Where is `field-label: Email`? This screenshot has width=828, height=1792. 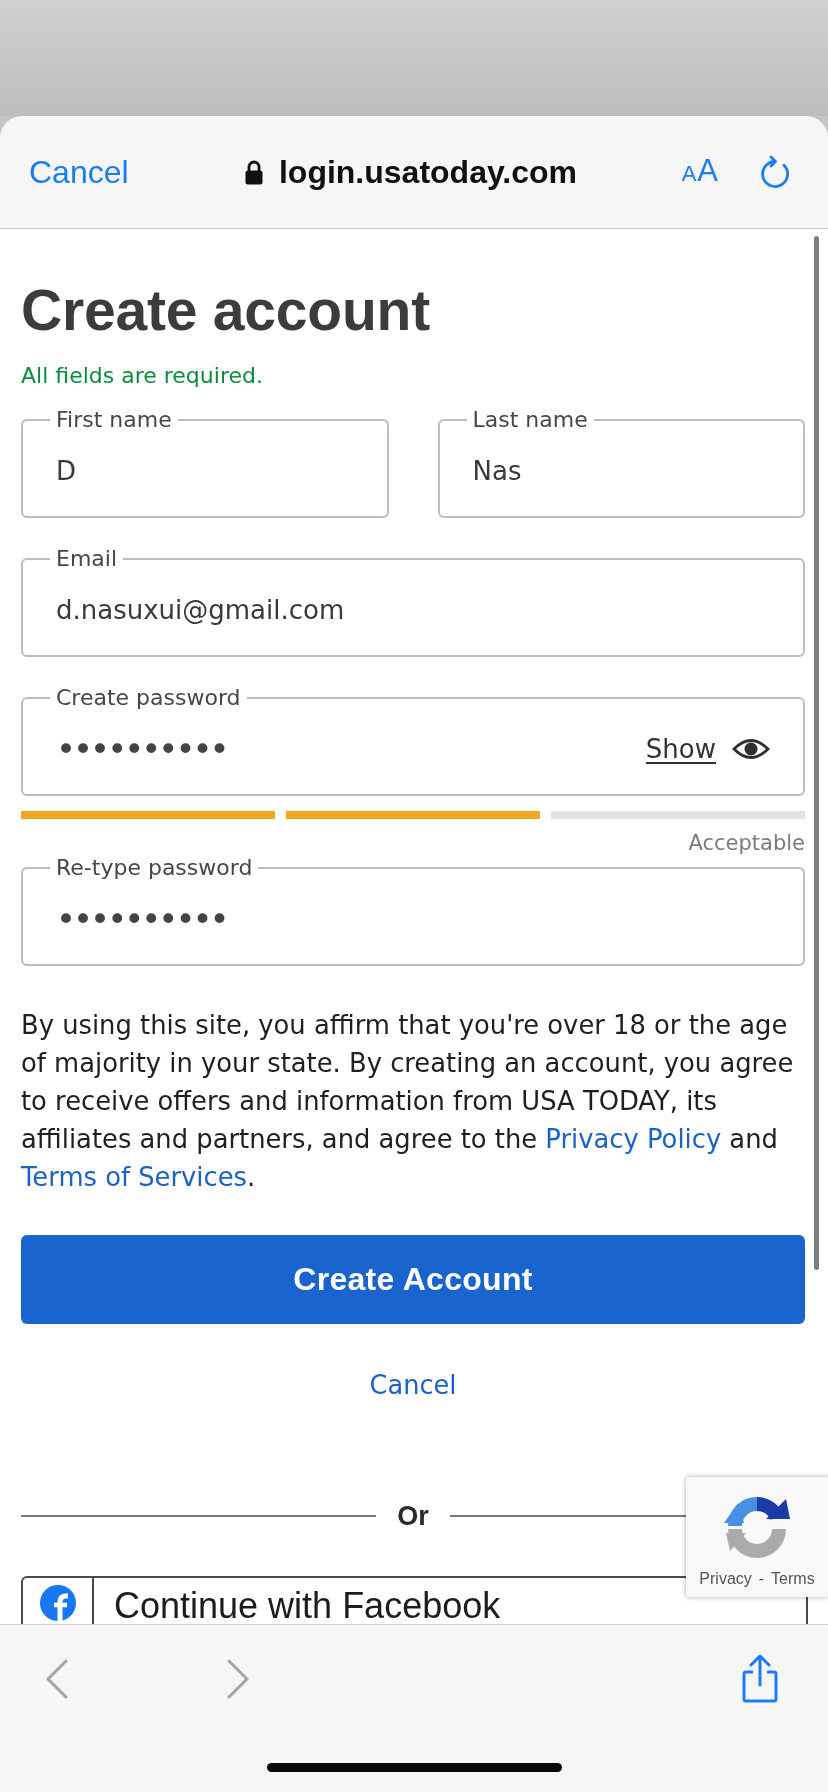 field-label: Email is located at coordinates (87, 559).